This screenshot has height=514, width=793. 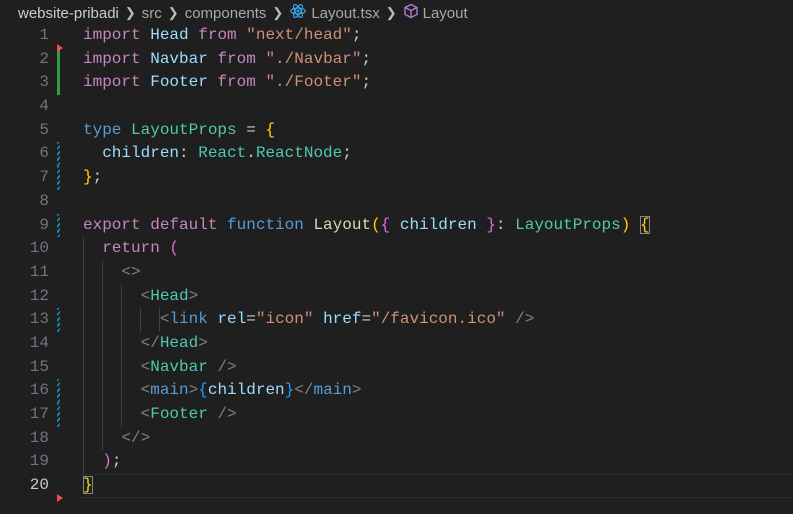 What do you see at coordinates (39, 271) in the screenshot?
I see `line-number: 11` at bounding box center [39, 271].